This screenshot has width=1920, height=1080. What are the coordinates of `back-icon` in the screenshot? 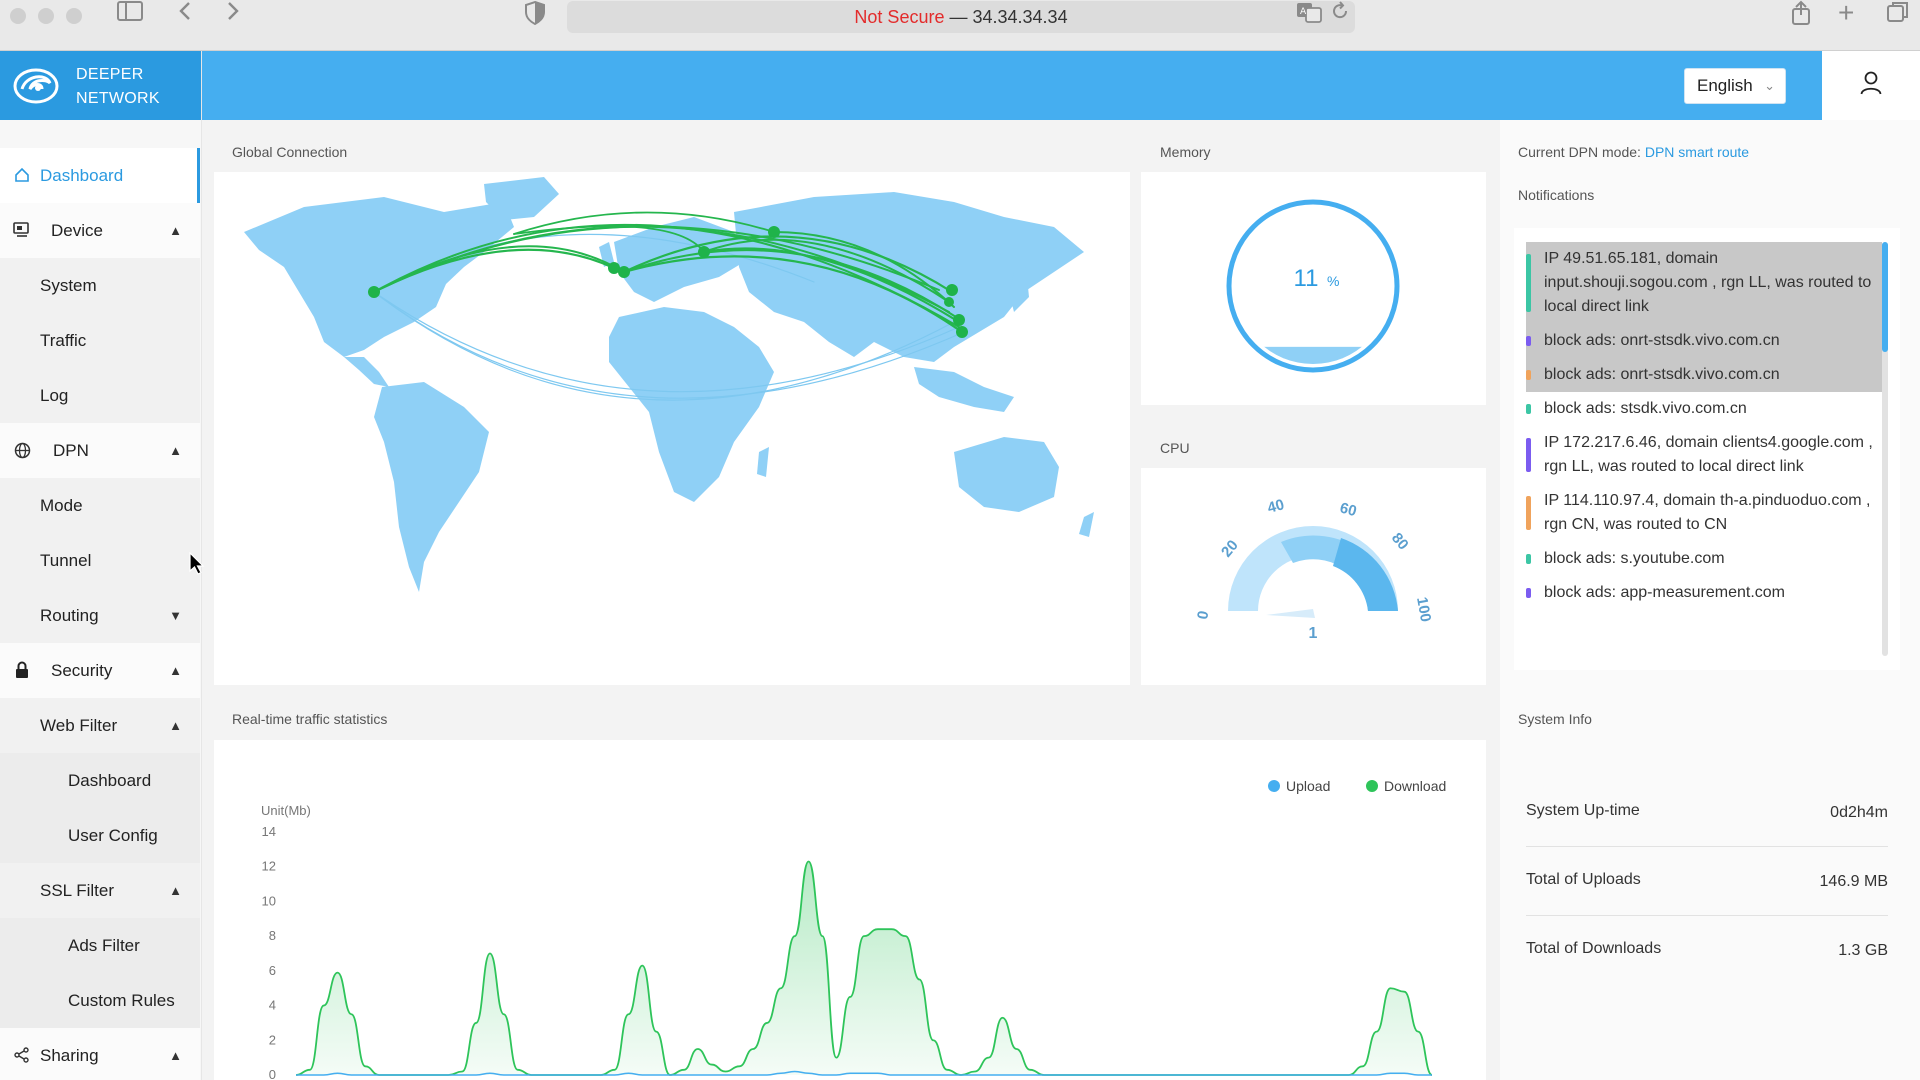 It's located at (185, 15).